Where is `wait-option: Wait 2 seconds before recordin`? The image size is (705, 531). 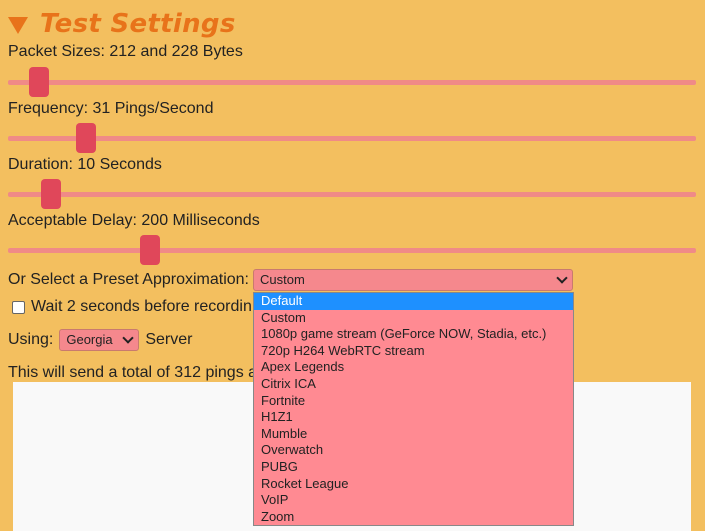
wait-option: Wait 2 seconds before recordin is located at coordinates (132, 307).